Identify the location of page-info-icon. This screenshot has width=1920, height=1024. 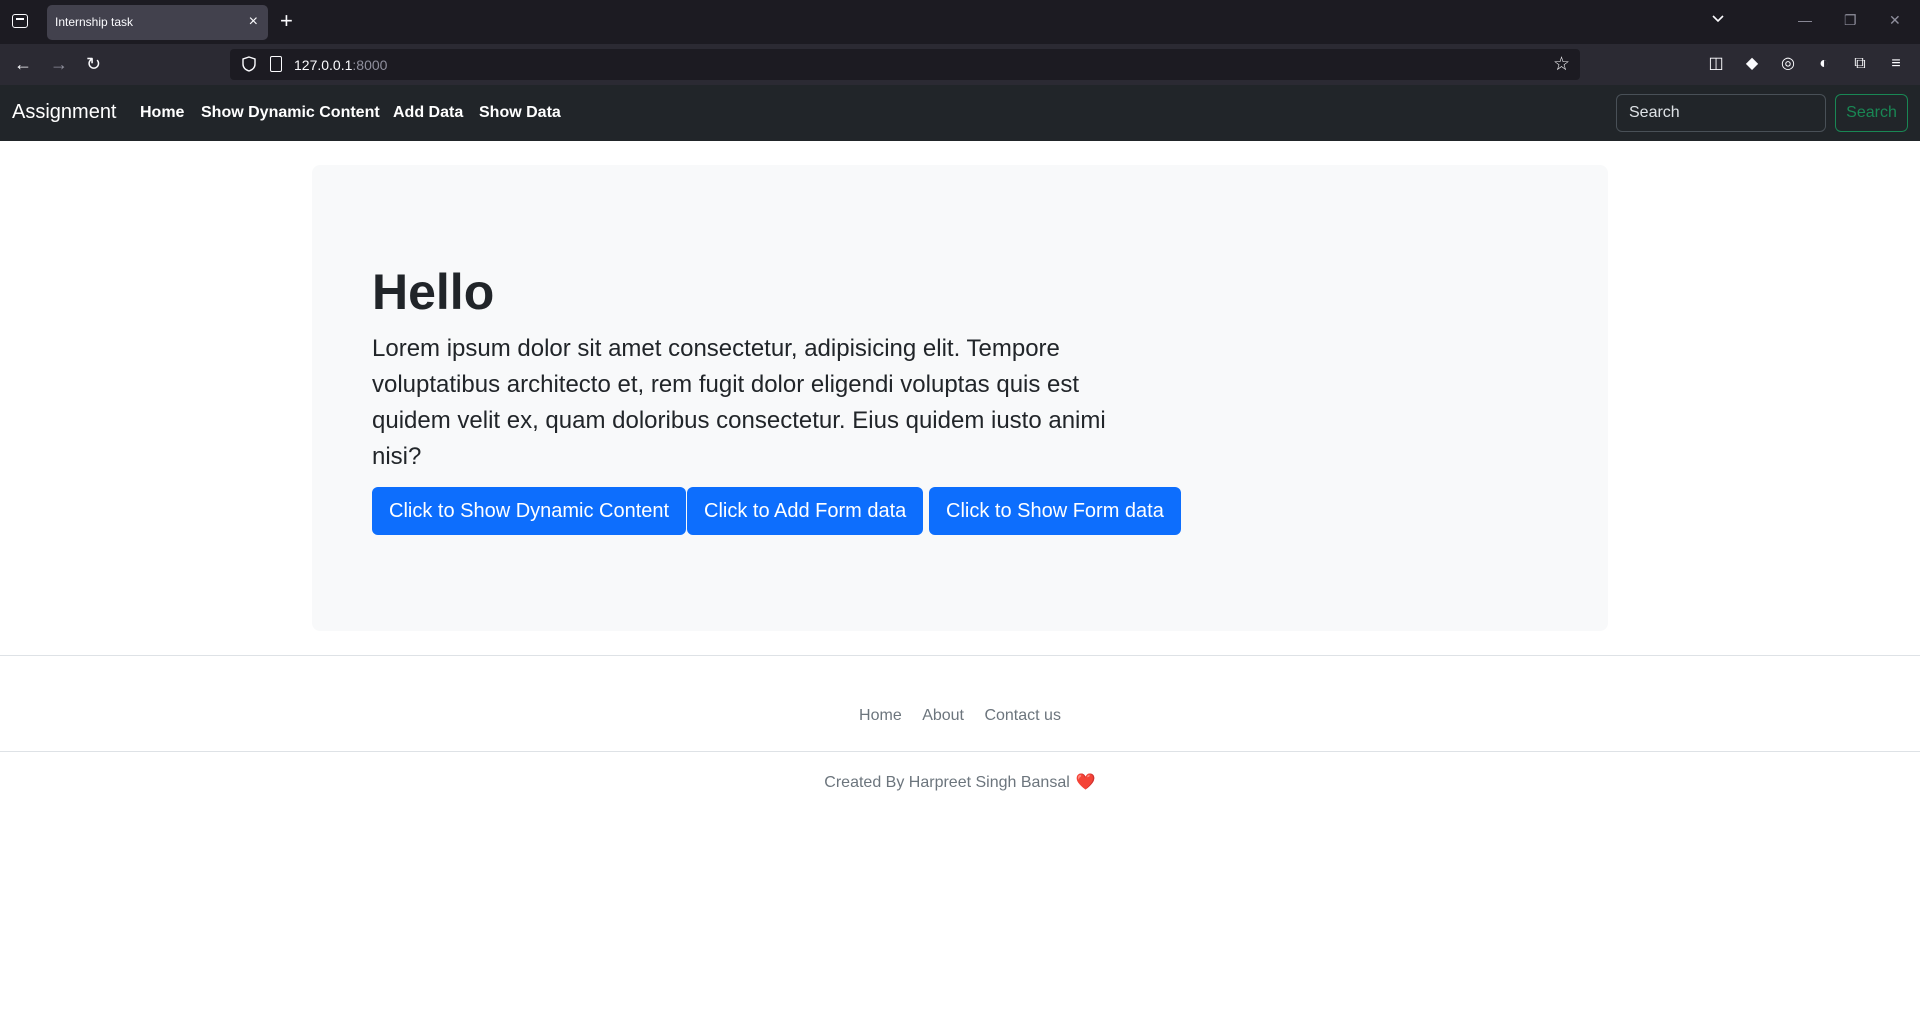
(276, 64).